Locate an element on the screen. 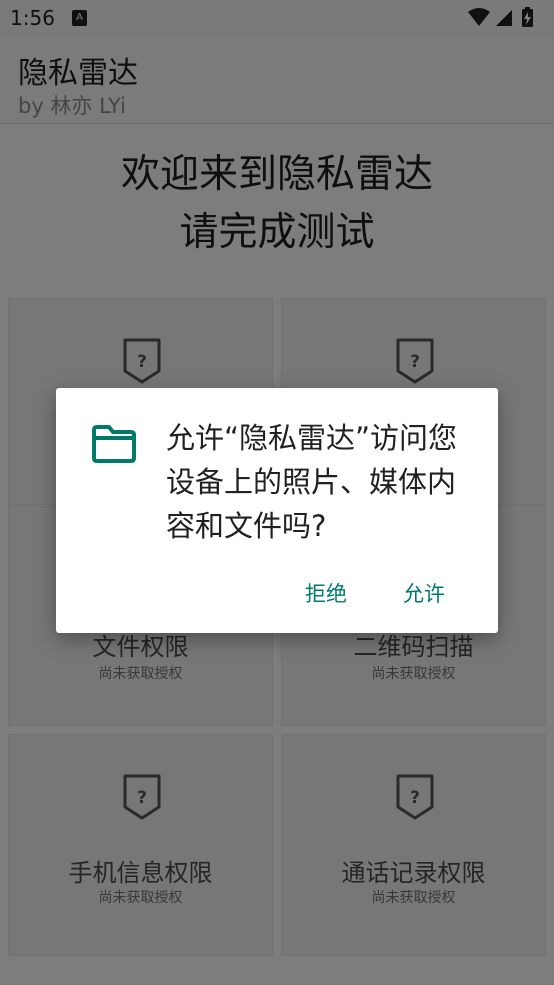  deny-button: 拒绝 is located at coordinates (326, 593).